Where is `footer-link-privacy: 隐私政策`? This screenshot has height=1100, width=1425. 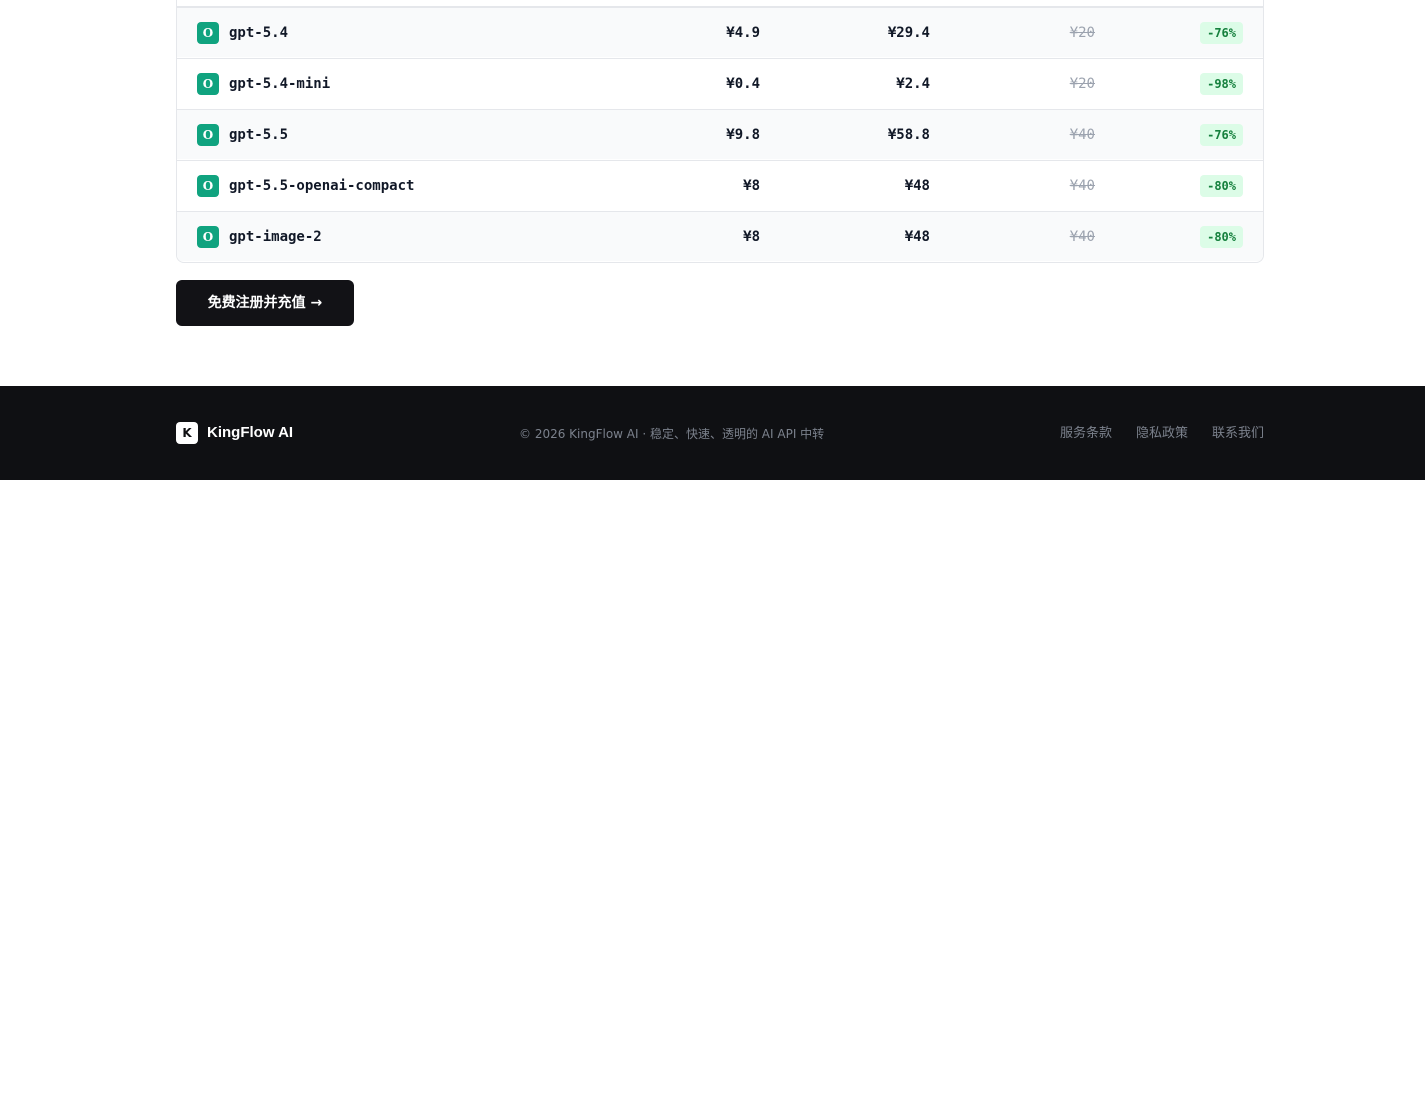 footer-link-privacy: 隐私政策 is located at coordinates (1162, 434).